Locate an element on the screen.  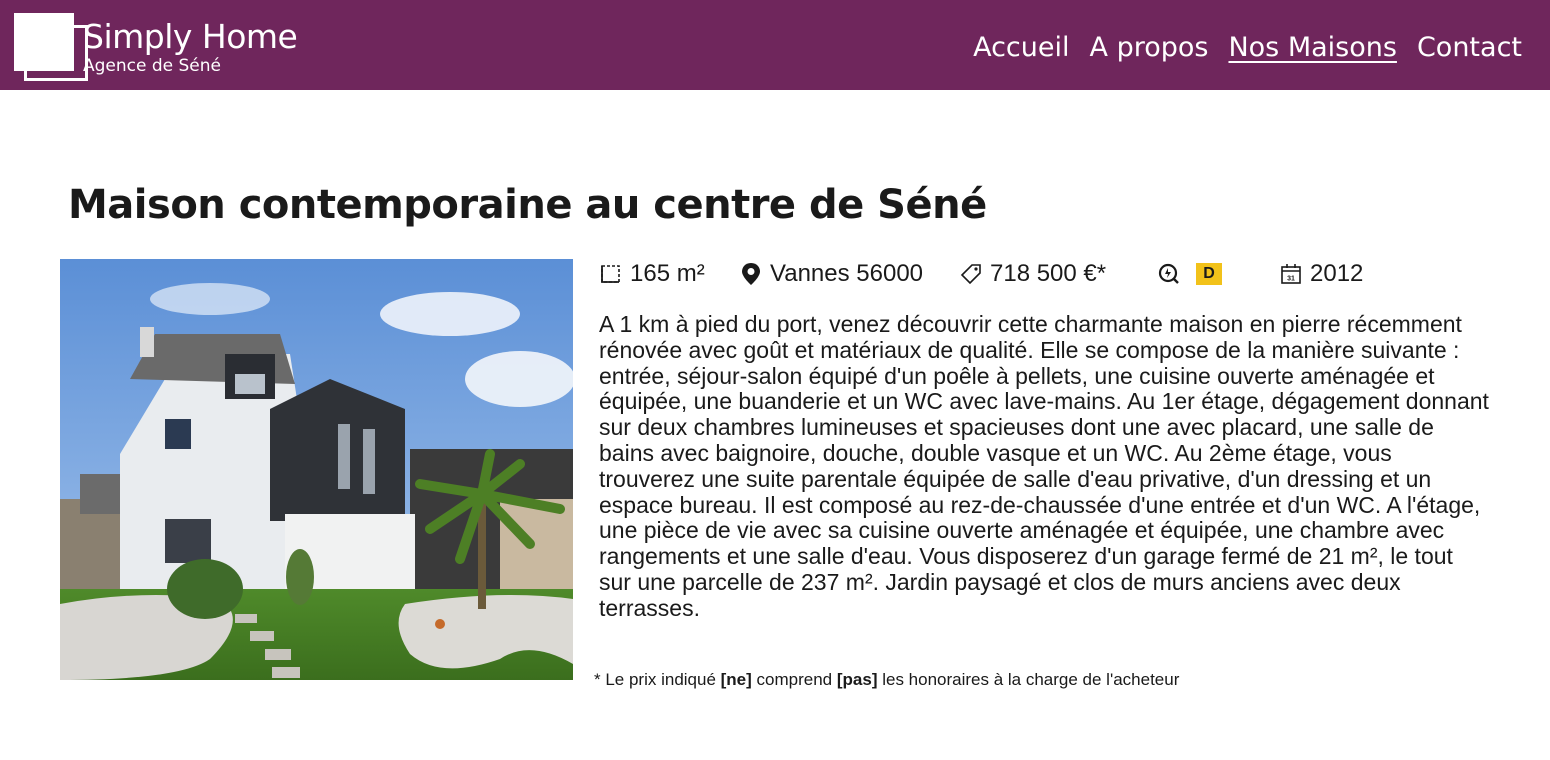
brand-logo: Simply Home Agence de Séné is located at coordinates (162, 48).